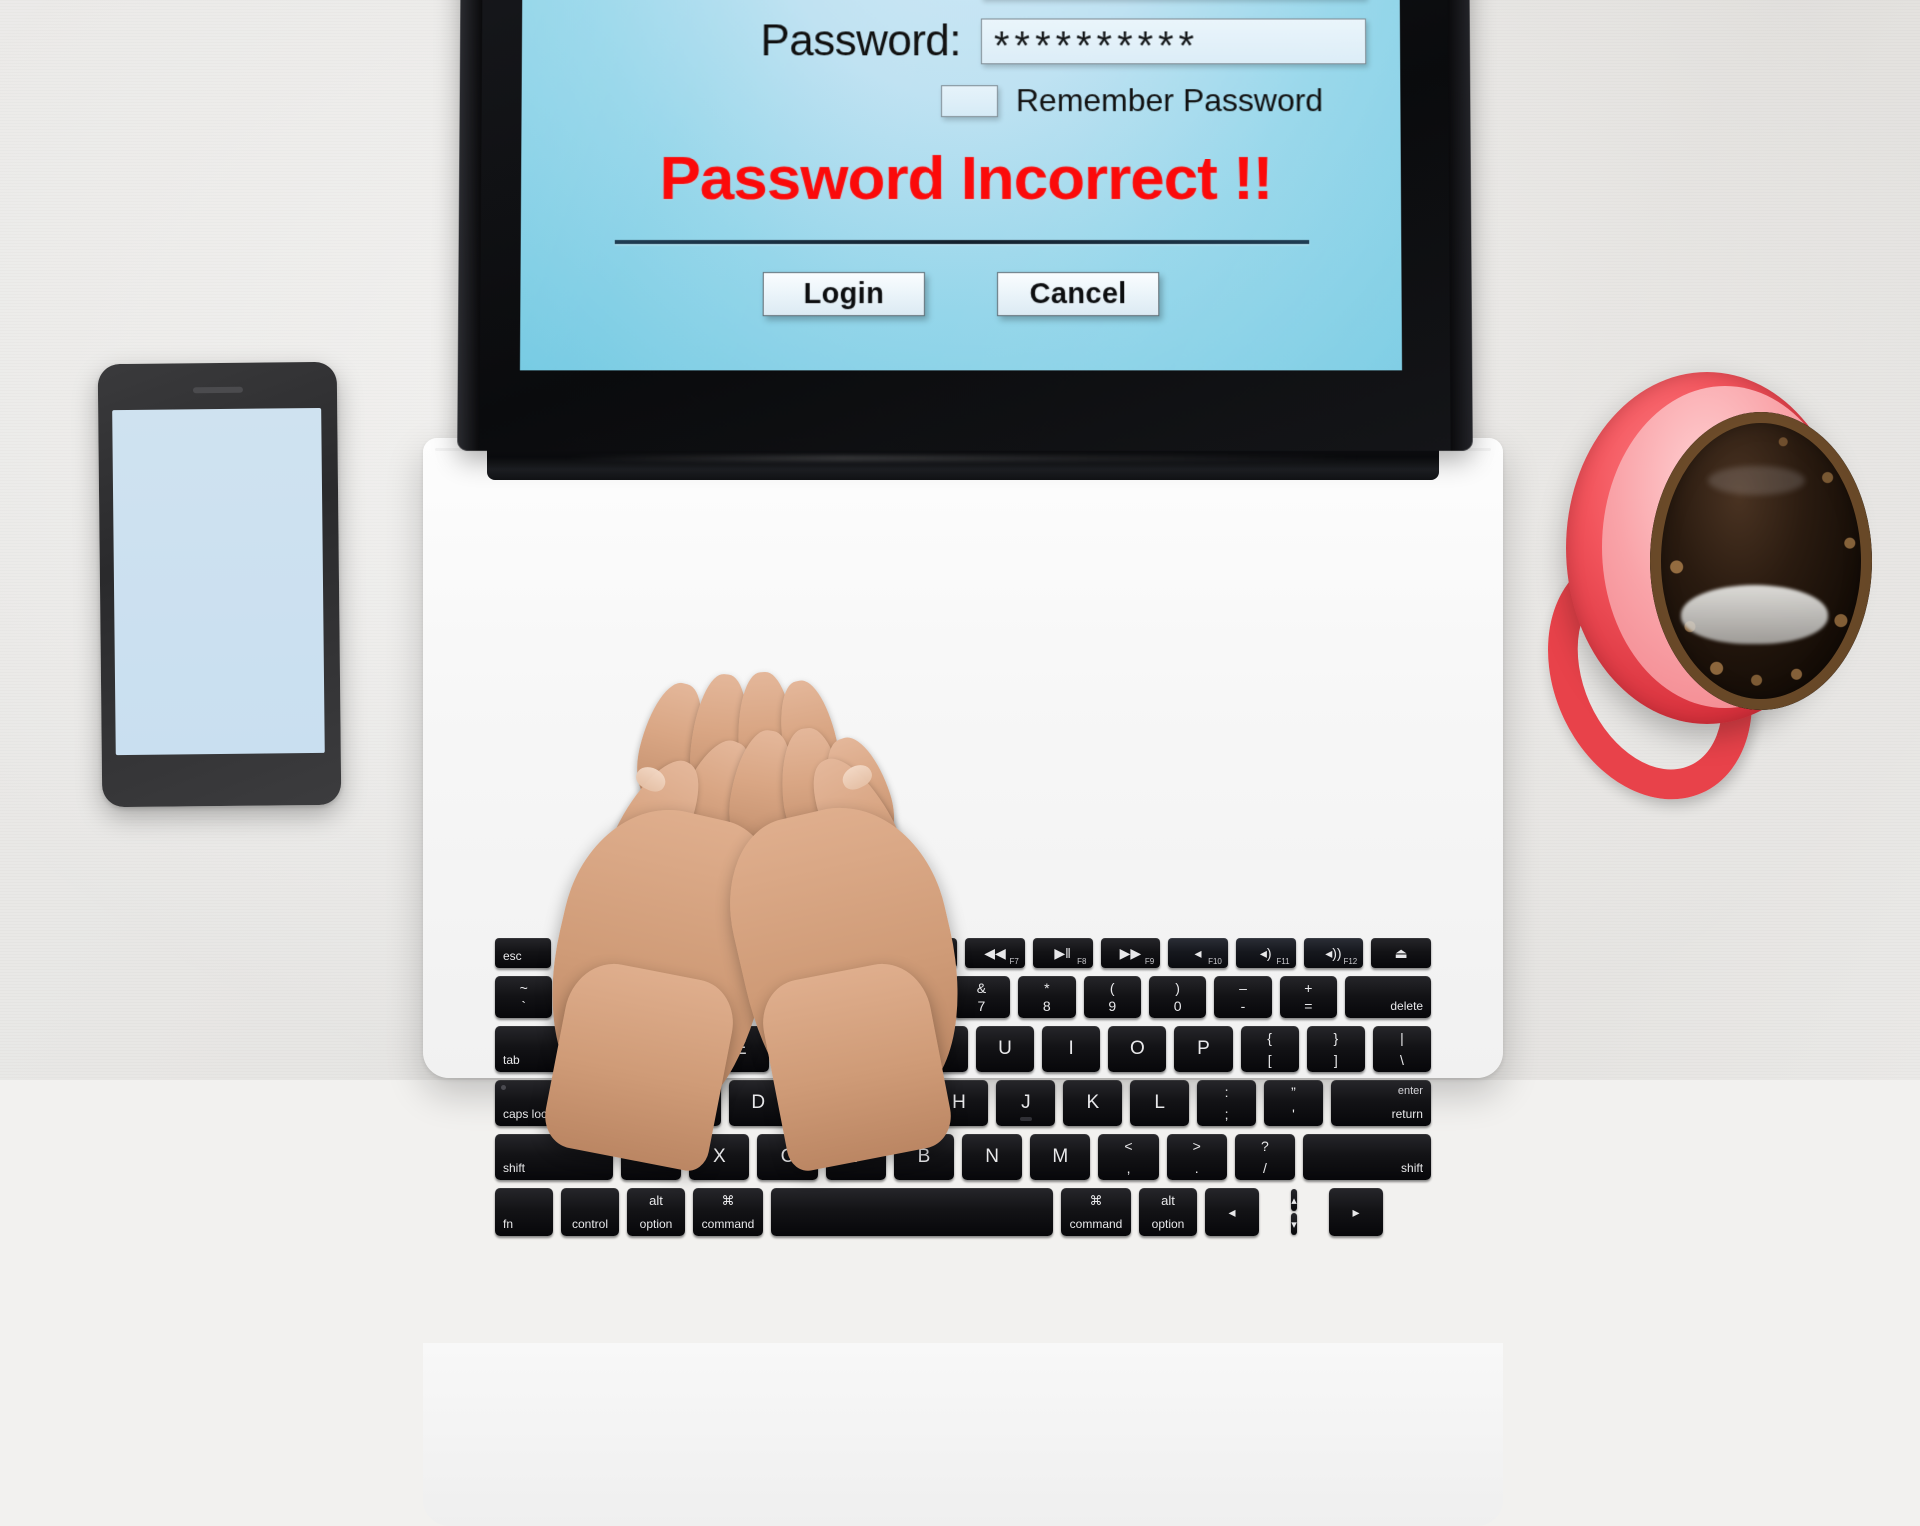 The height and width of the screenshot is (1526, 1920). What do you see at coordinates (938, 1049) in the screenshot?
I see `key-y: Y` at bounding box center [938, 1049].